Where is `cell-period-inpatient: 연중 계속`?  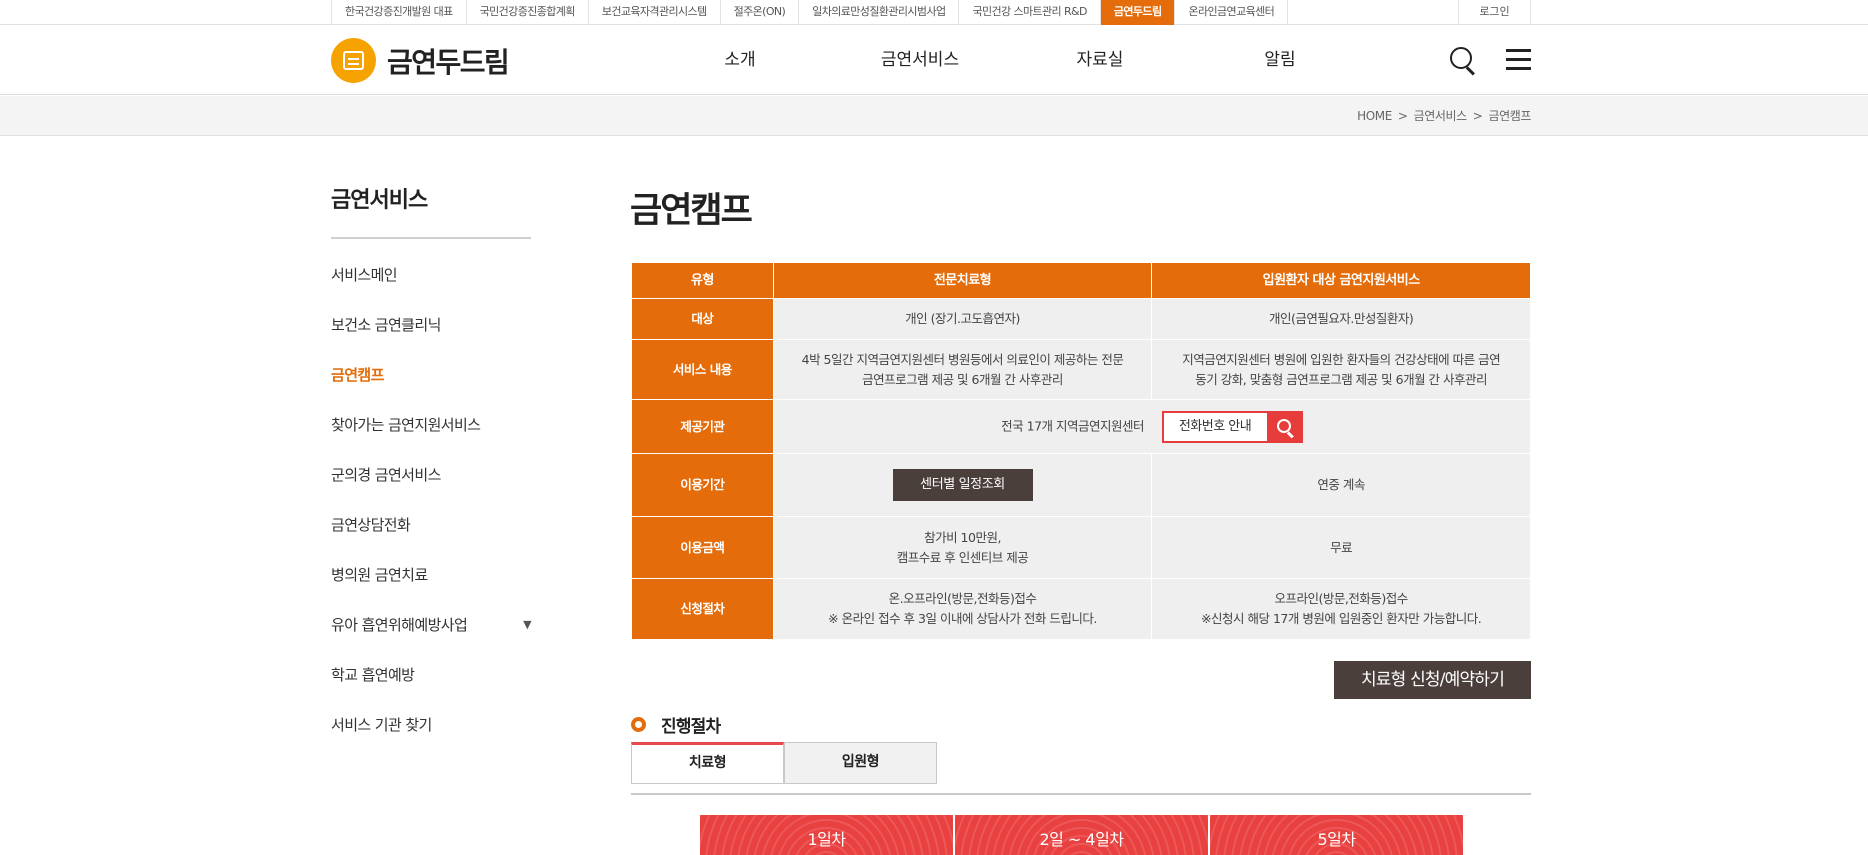 cell-period-inpatient: 연중 계속 is located at coordinates (1341, 485).